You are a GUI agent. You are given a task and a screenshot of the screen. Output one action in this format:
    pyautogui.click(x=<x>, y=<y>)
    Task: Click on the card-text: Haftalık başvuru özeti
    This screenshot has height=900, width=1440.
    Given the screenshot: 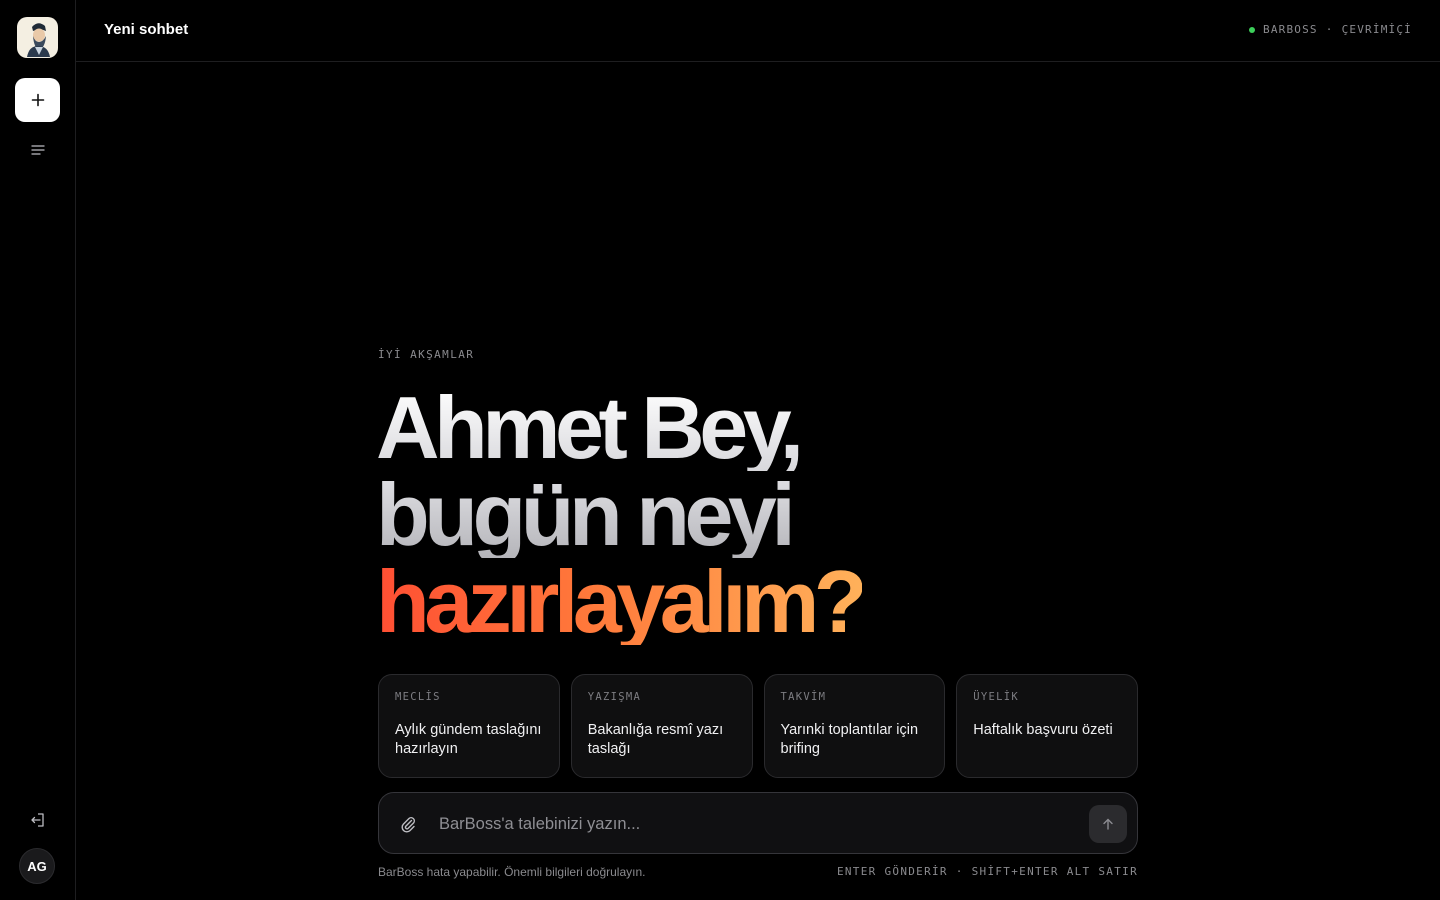 What is the action you would take?
    pyautogui.click(x=1043, y=730)
    